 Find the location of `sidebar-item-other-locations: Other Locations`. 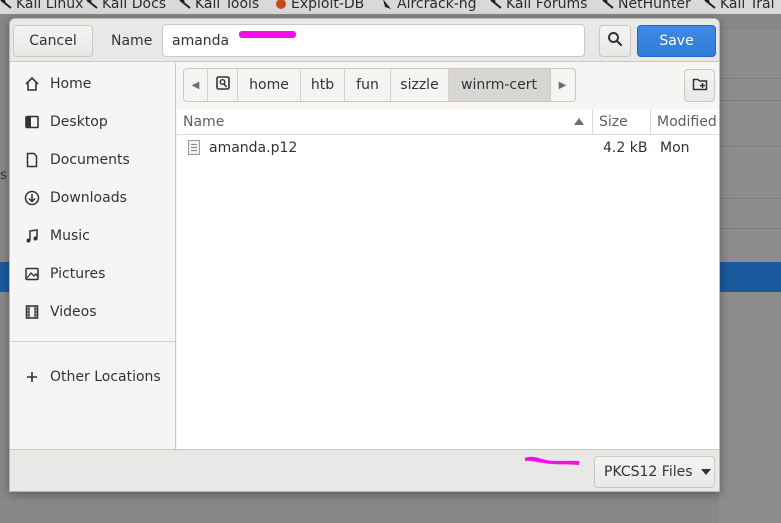

sidebar-item-other-locations: Other Locations is located at coordinates (92, 377).